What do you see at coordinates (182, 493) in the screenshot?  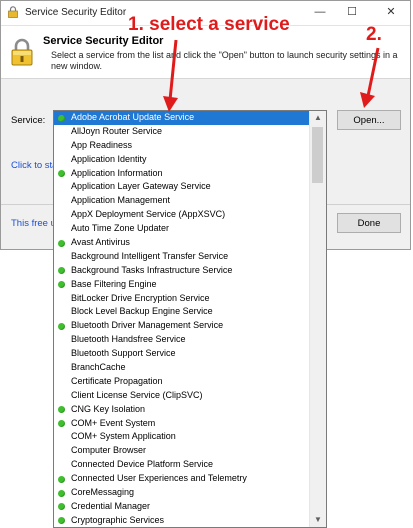 I see `service-list-item: CoreMessaging` at bounding box center [182, 493].